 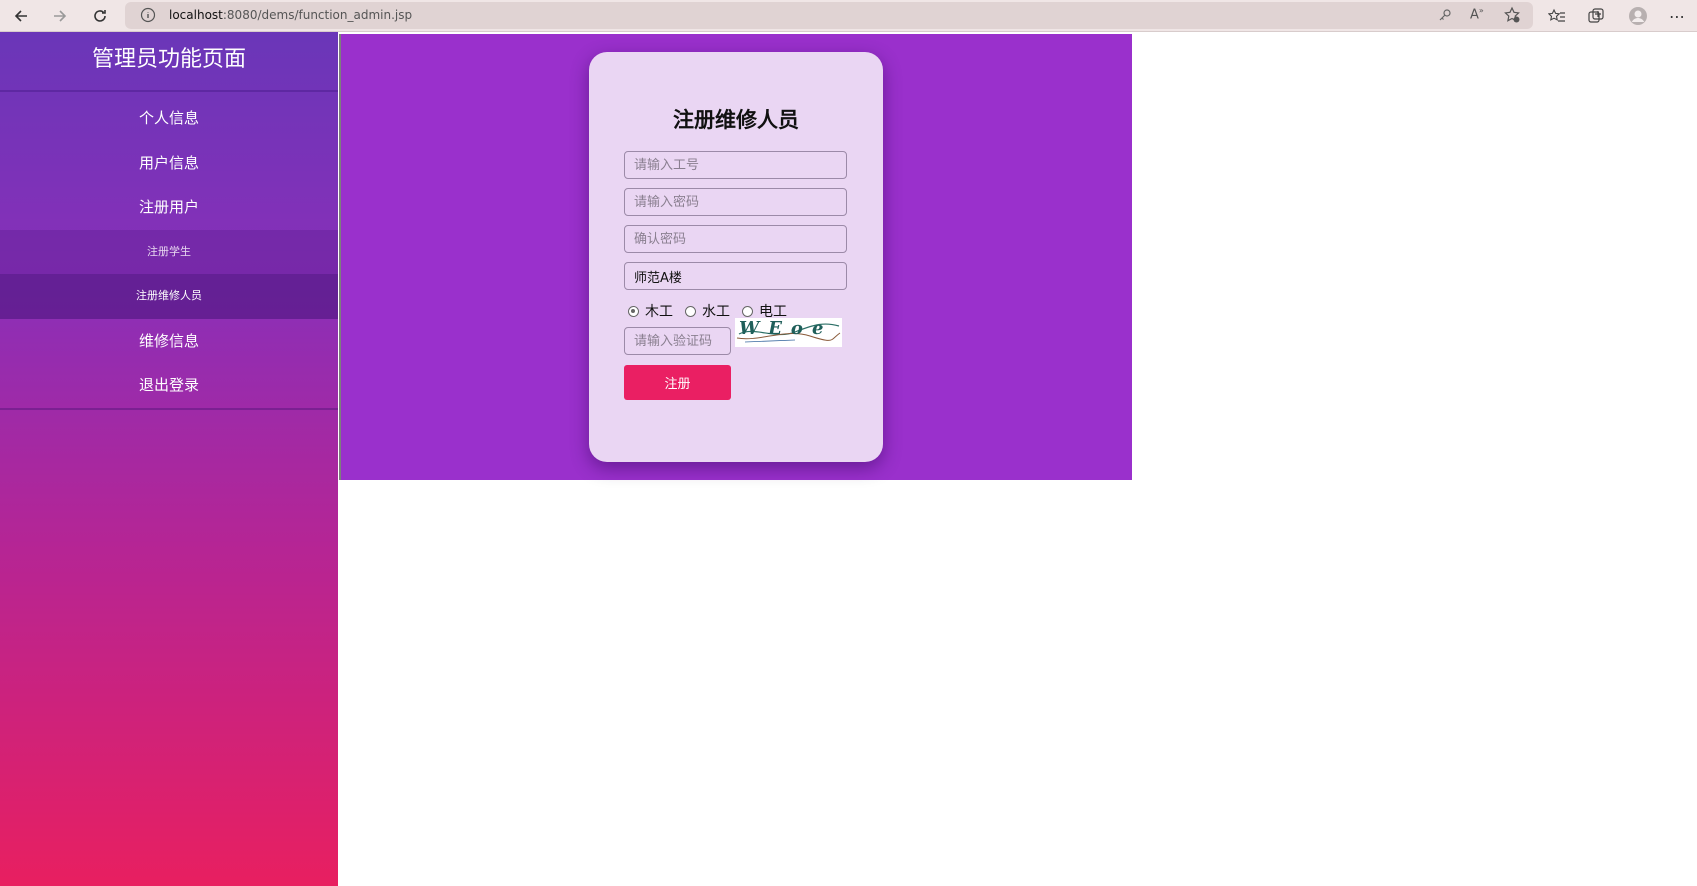 What do you see at coordinates (735, 276) in the screenshot?
I see `building-input` at bounding box center [735, 276].